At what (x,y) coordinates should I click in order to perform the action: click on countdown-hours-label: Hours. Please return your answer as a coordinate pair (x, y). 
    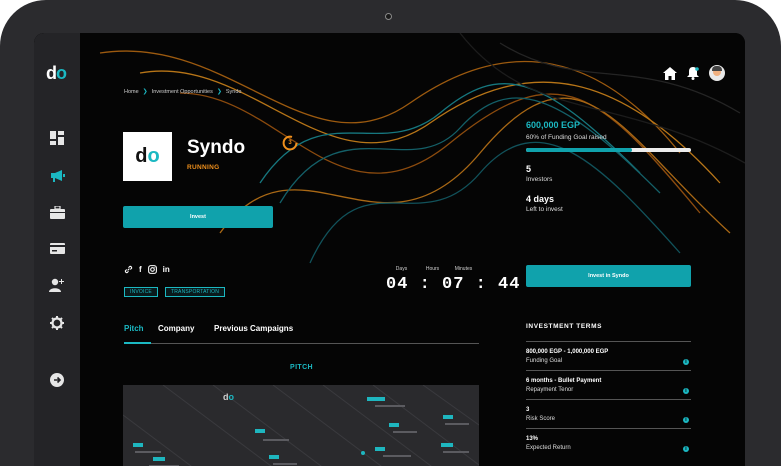
    Looking at the image, I should click on (432, 269).